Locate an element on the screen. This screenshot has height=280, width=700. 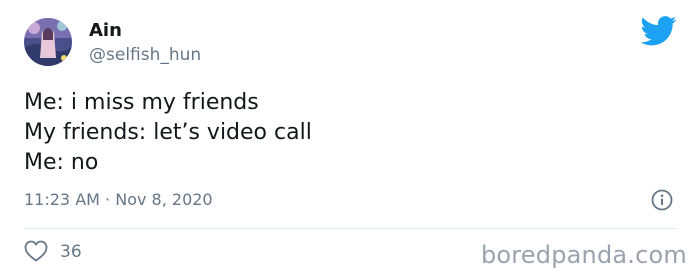
tweet-line: Me: i miss my friends is located at coordinates (141, 102).